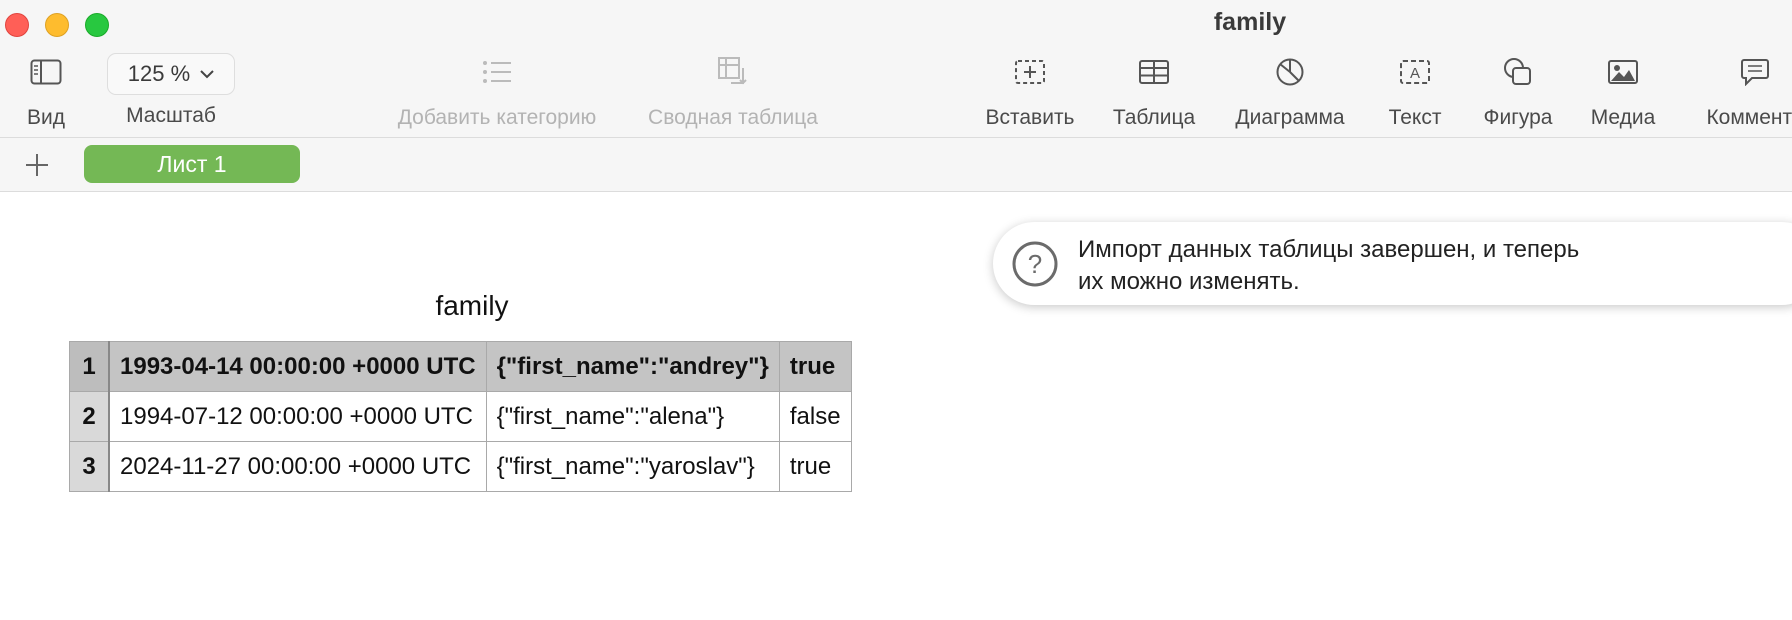  Describe the element at coordinates (57, 25) in the screenshot. I see `minimize-window-button` at that location.